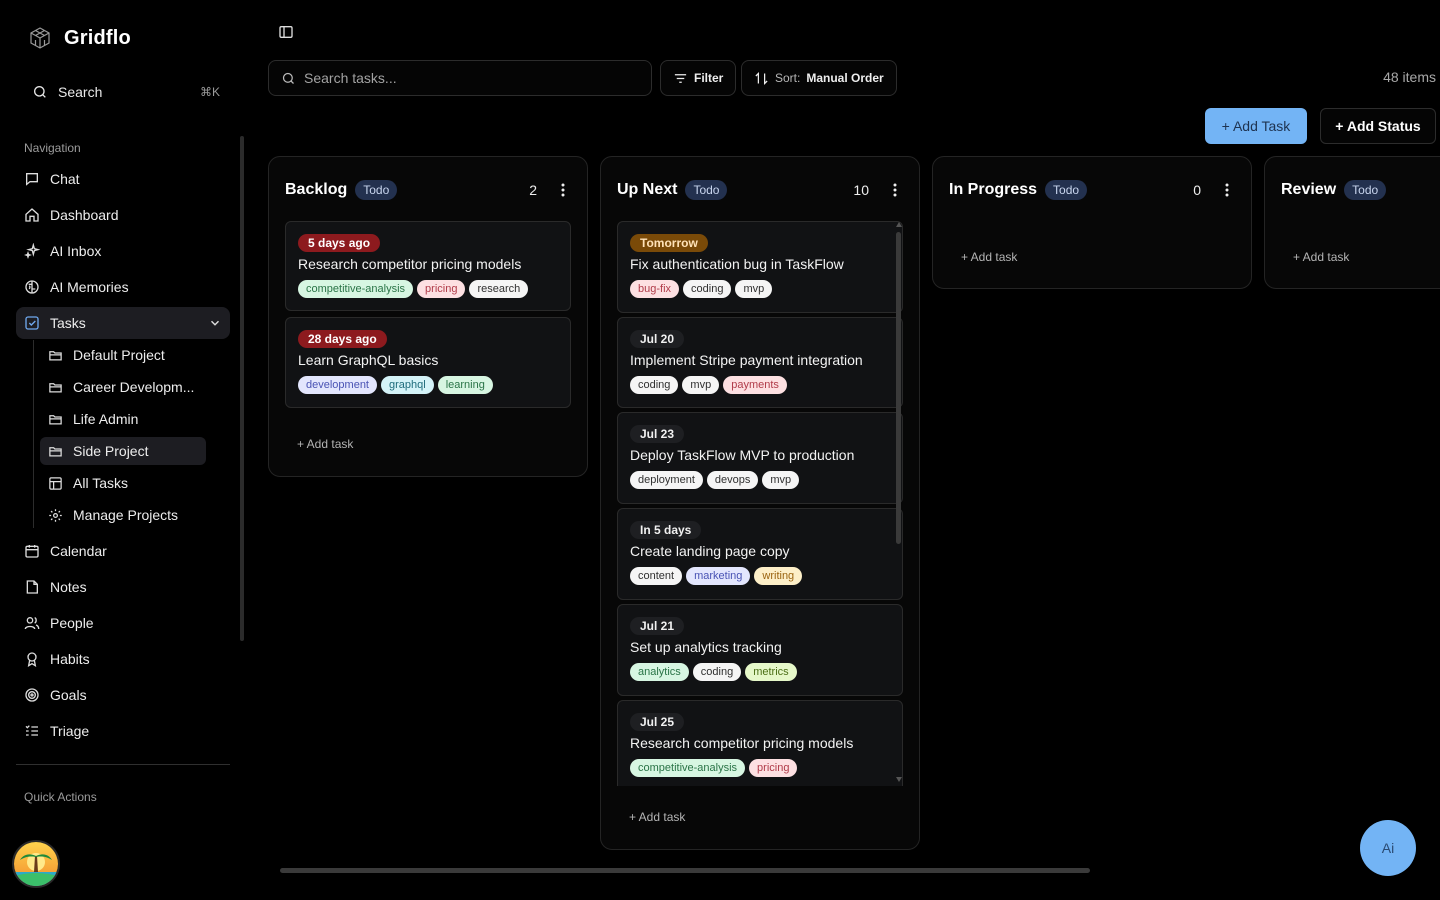 The height and width of the screenshot is (900, 1440). What do you see at coordinates (899, 779) in the screenshot?
I see `scroll-down-arrow-icon` at bounding box center [899, 779].